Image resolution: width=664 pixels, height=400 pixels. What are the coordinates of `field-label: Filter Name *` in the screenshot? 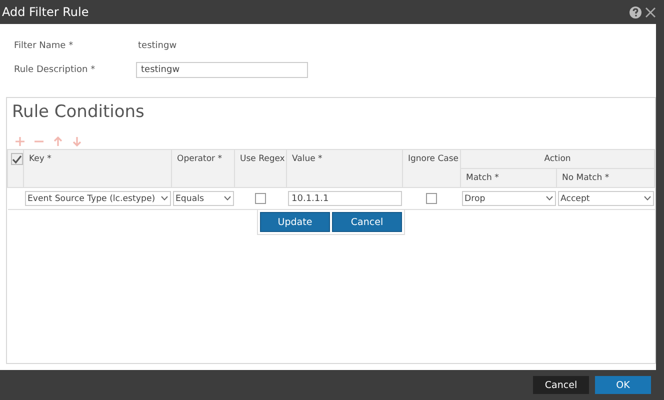 It's located at (44, 46).